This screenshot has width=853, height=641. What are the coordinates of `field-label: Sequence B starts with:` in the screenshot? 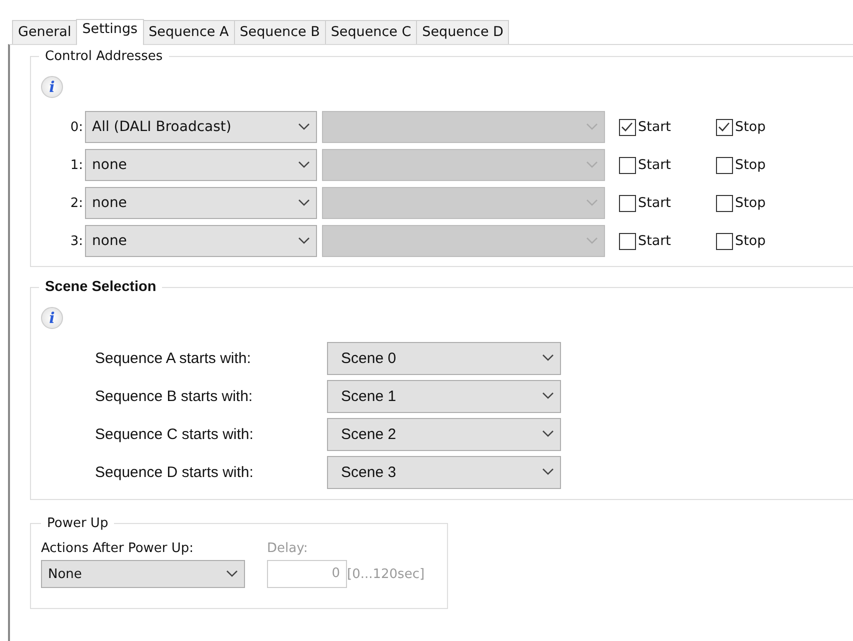 It's located at (174, 396).